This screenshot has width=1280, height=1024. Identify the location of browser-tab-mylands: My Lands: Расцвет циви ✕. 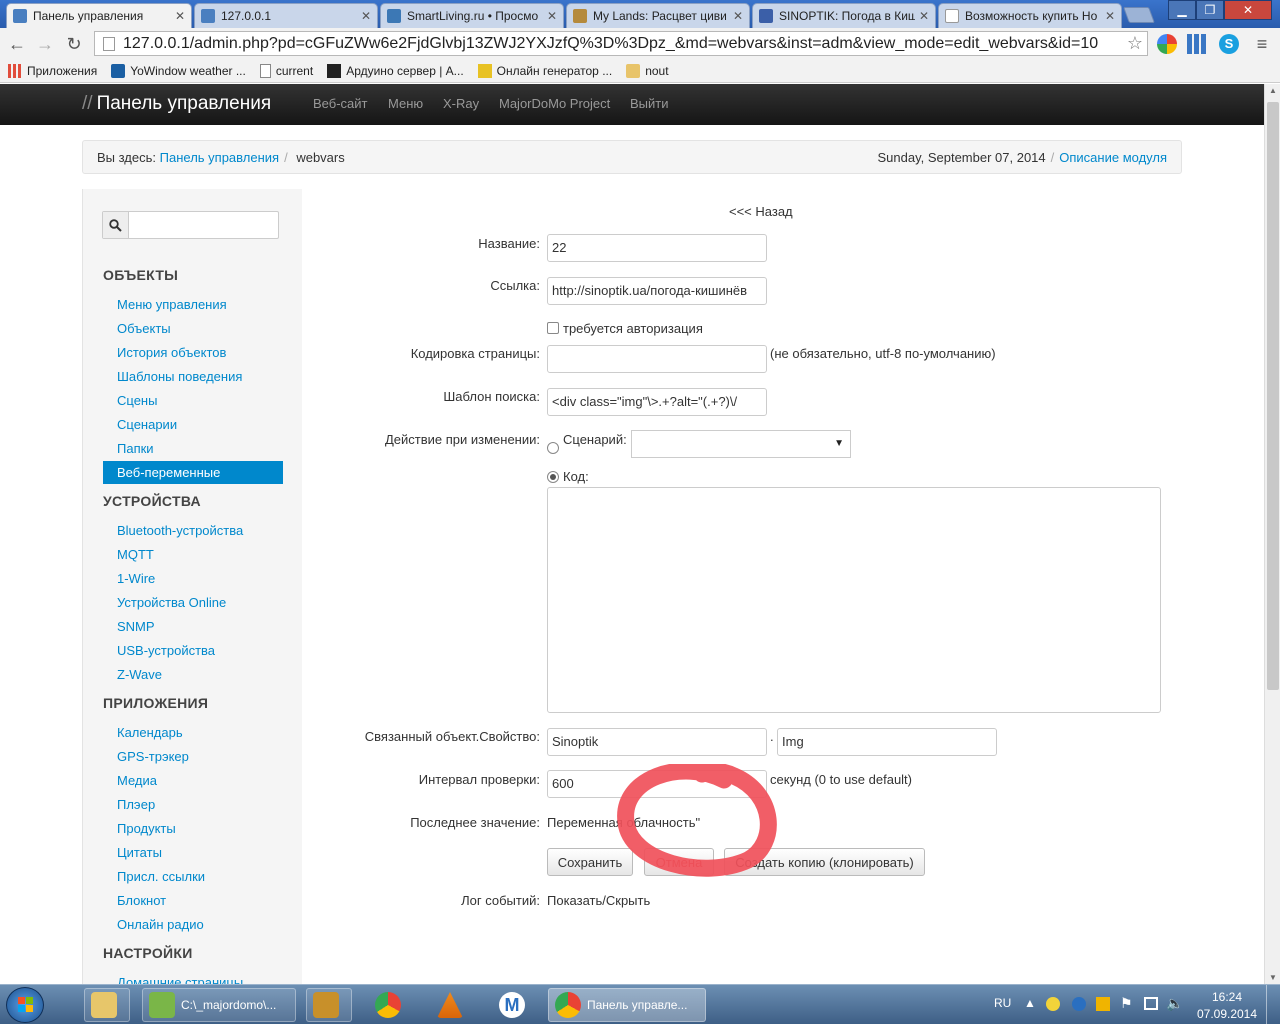
(658, 15).